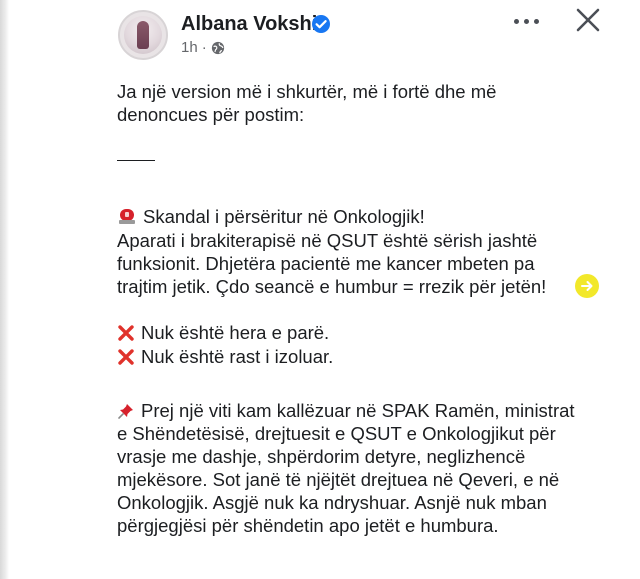 The width and height of the screenshot is (640, 579). Describe the element at coordinates (237, 356) in the screenshot. I see `cross-text: Nuk është rast i izoluar.` at that location.